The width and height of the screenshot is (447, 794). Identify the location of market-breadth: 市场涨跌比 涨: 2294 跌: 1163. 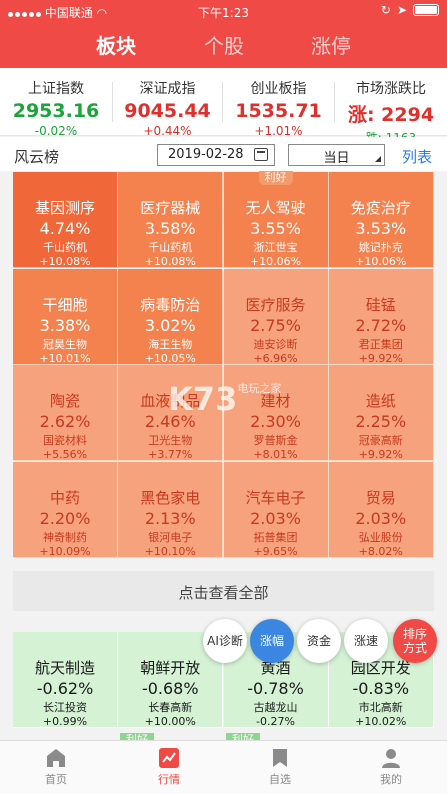
(391, 106).